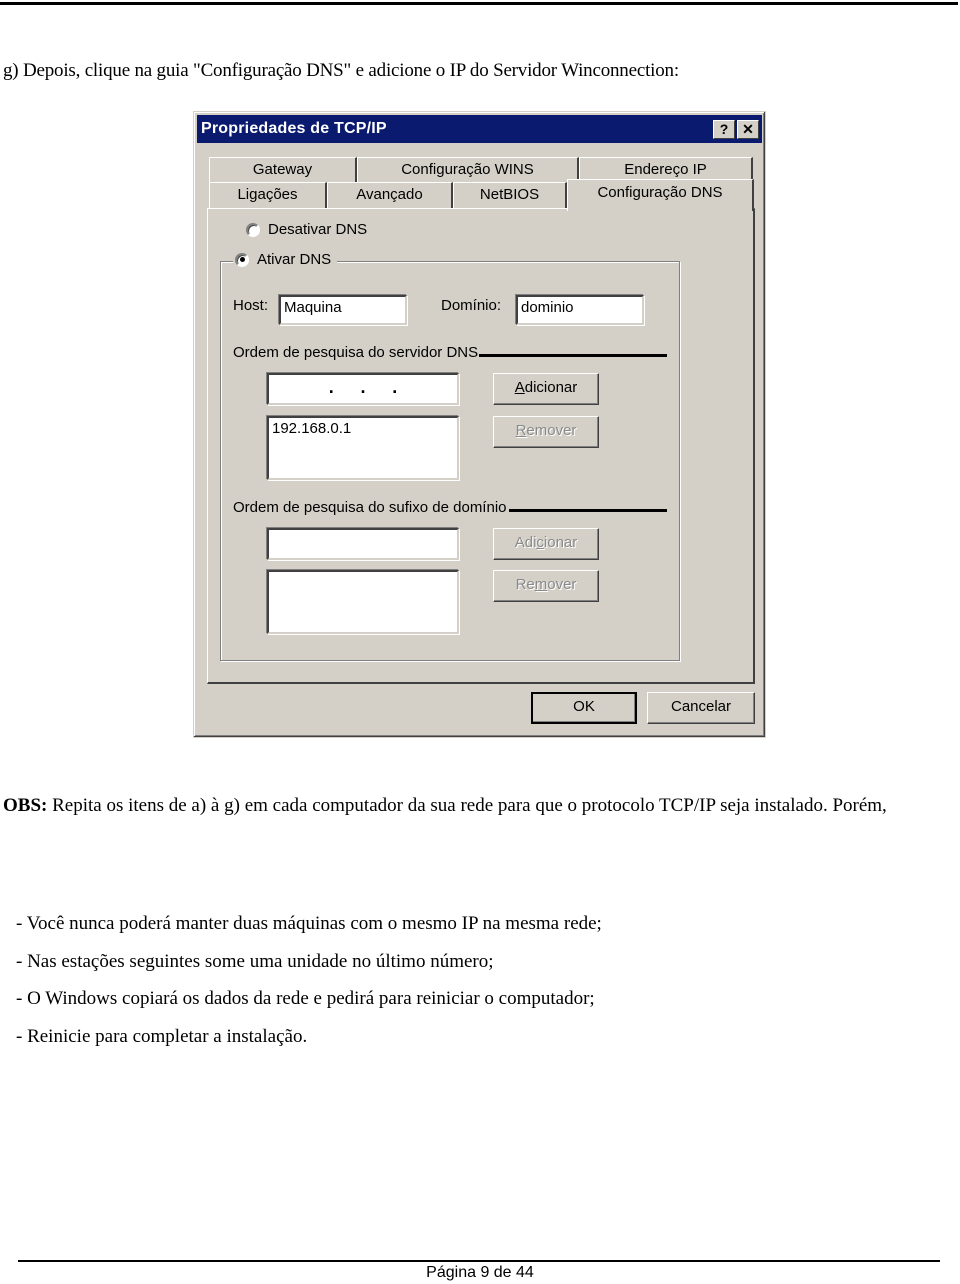 The height and width of the screenshot is (1284, 960). I want to click on tab-ligacoes: Ligações, so click(268, 195).